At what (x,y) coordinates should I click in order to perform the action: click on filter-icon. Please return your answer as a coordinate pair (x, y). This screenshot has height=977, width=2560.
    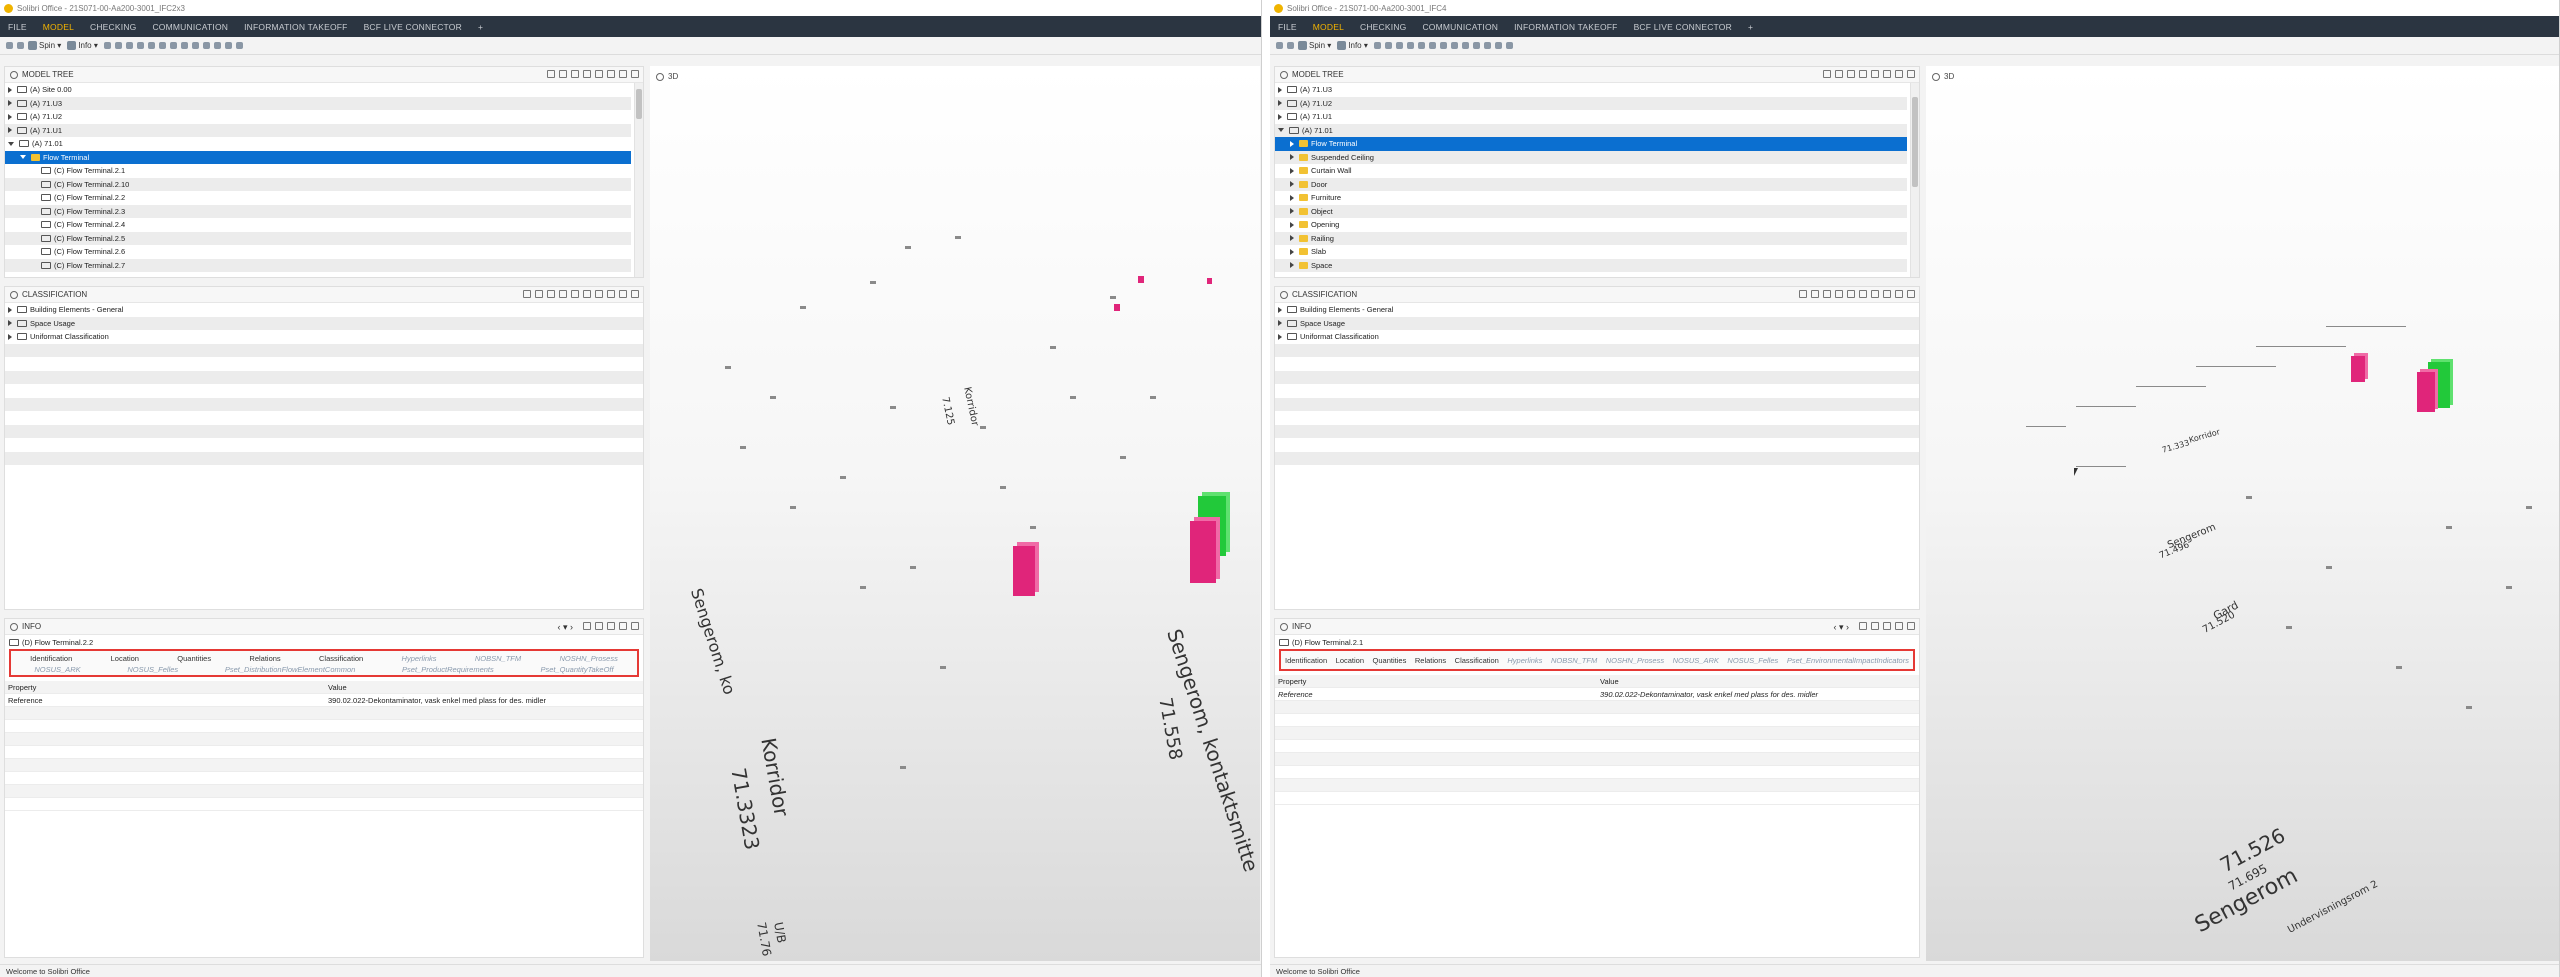
    Looking at the image, I should click on (575, 74).